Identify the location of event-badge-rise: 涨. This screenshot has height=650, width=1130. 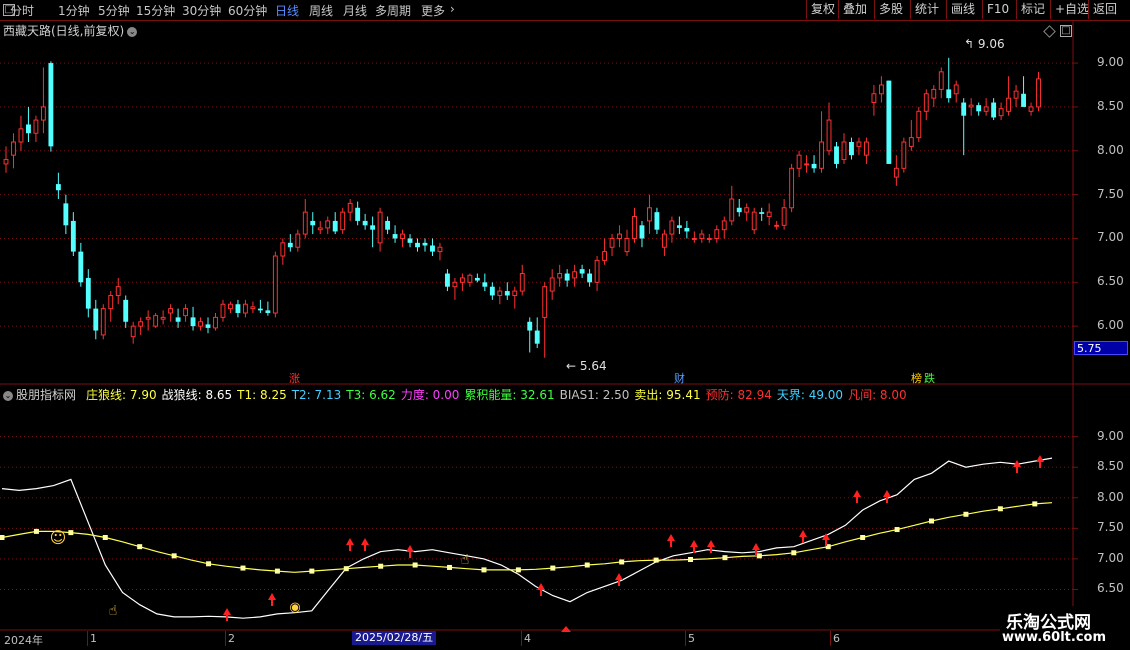
(294, 378).